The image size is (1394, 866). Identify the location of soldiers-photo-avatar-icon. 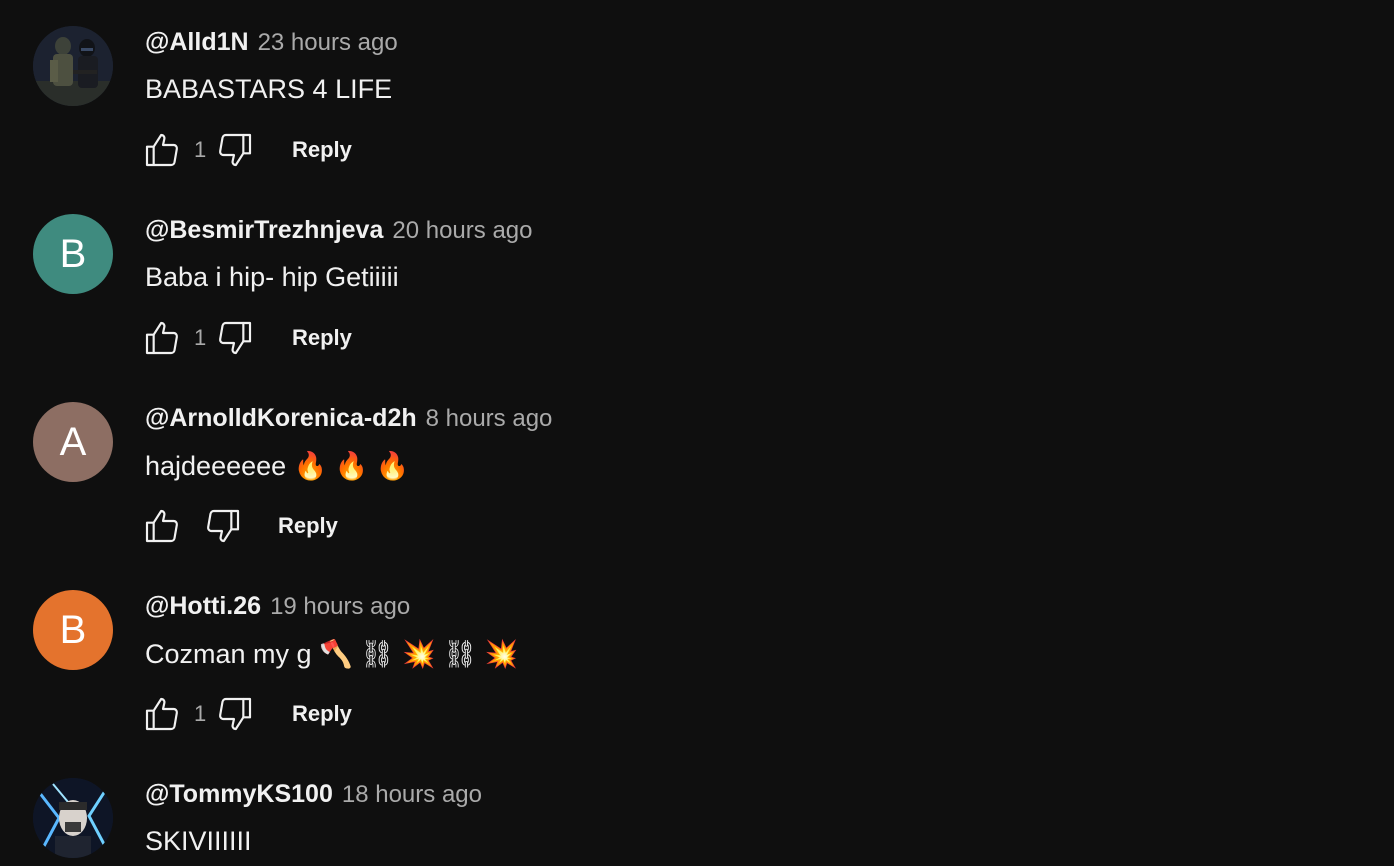
(73, 66).